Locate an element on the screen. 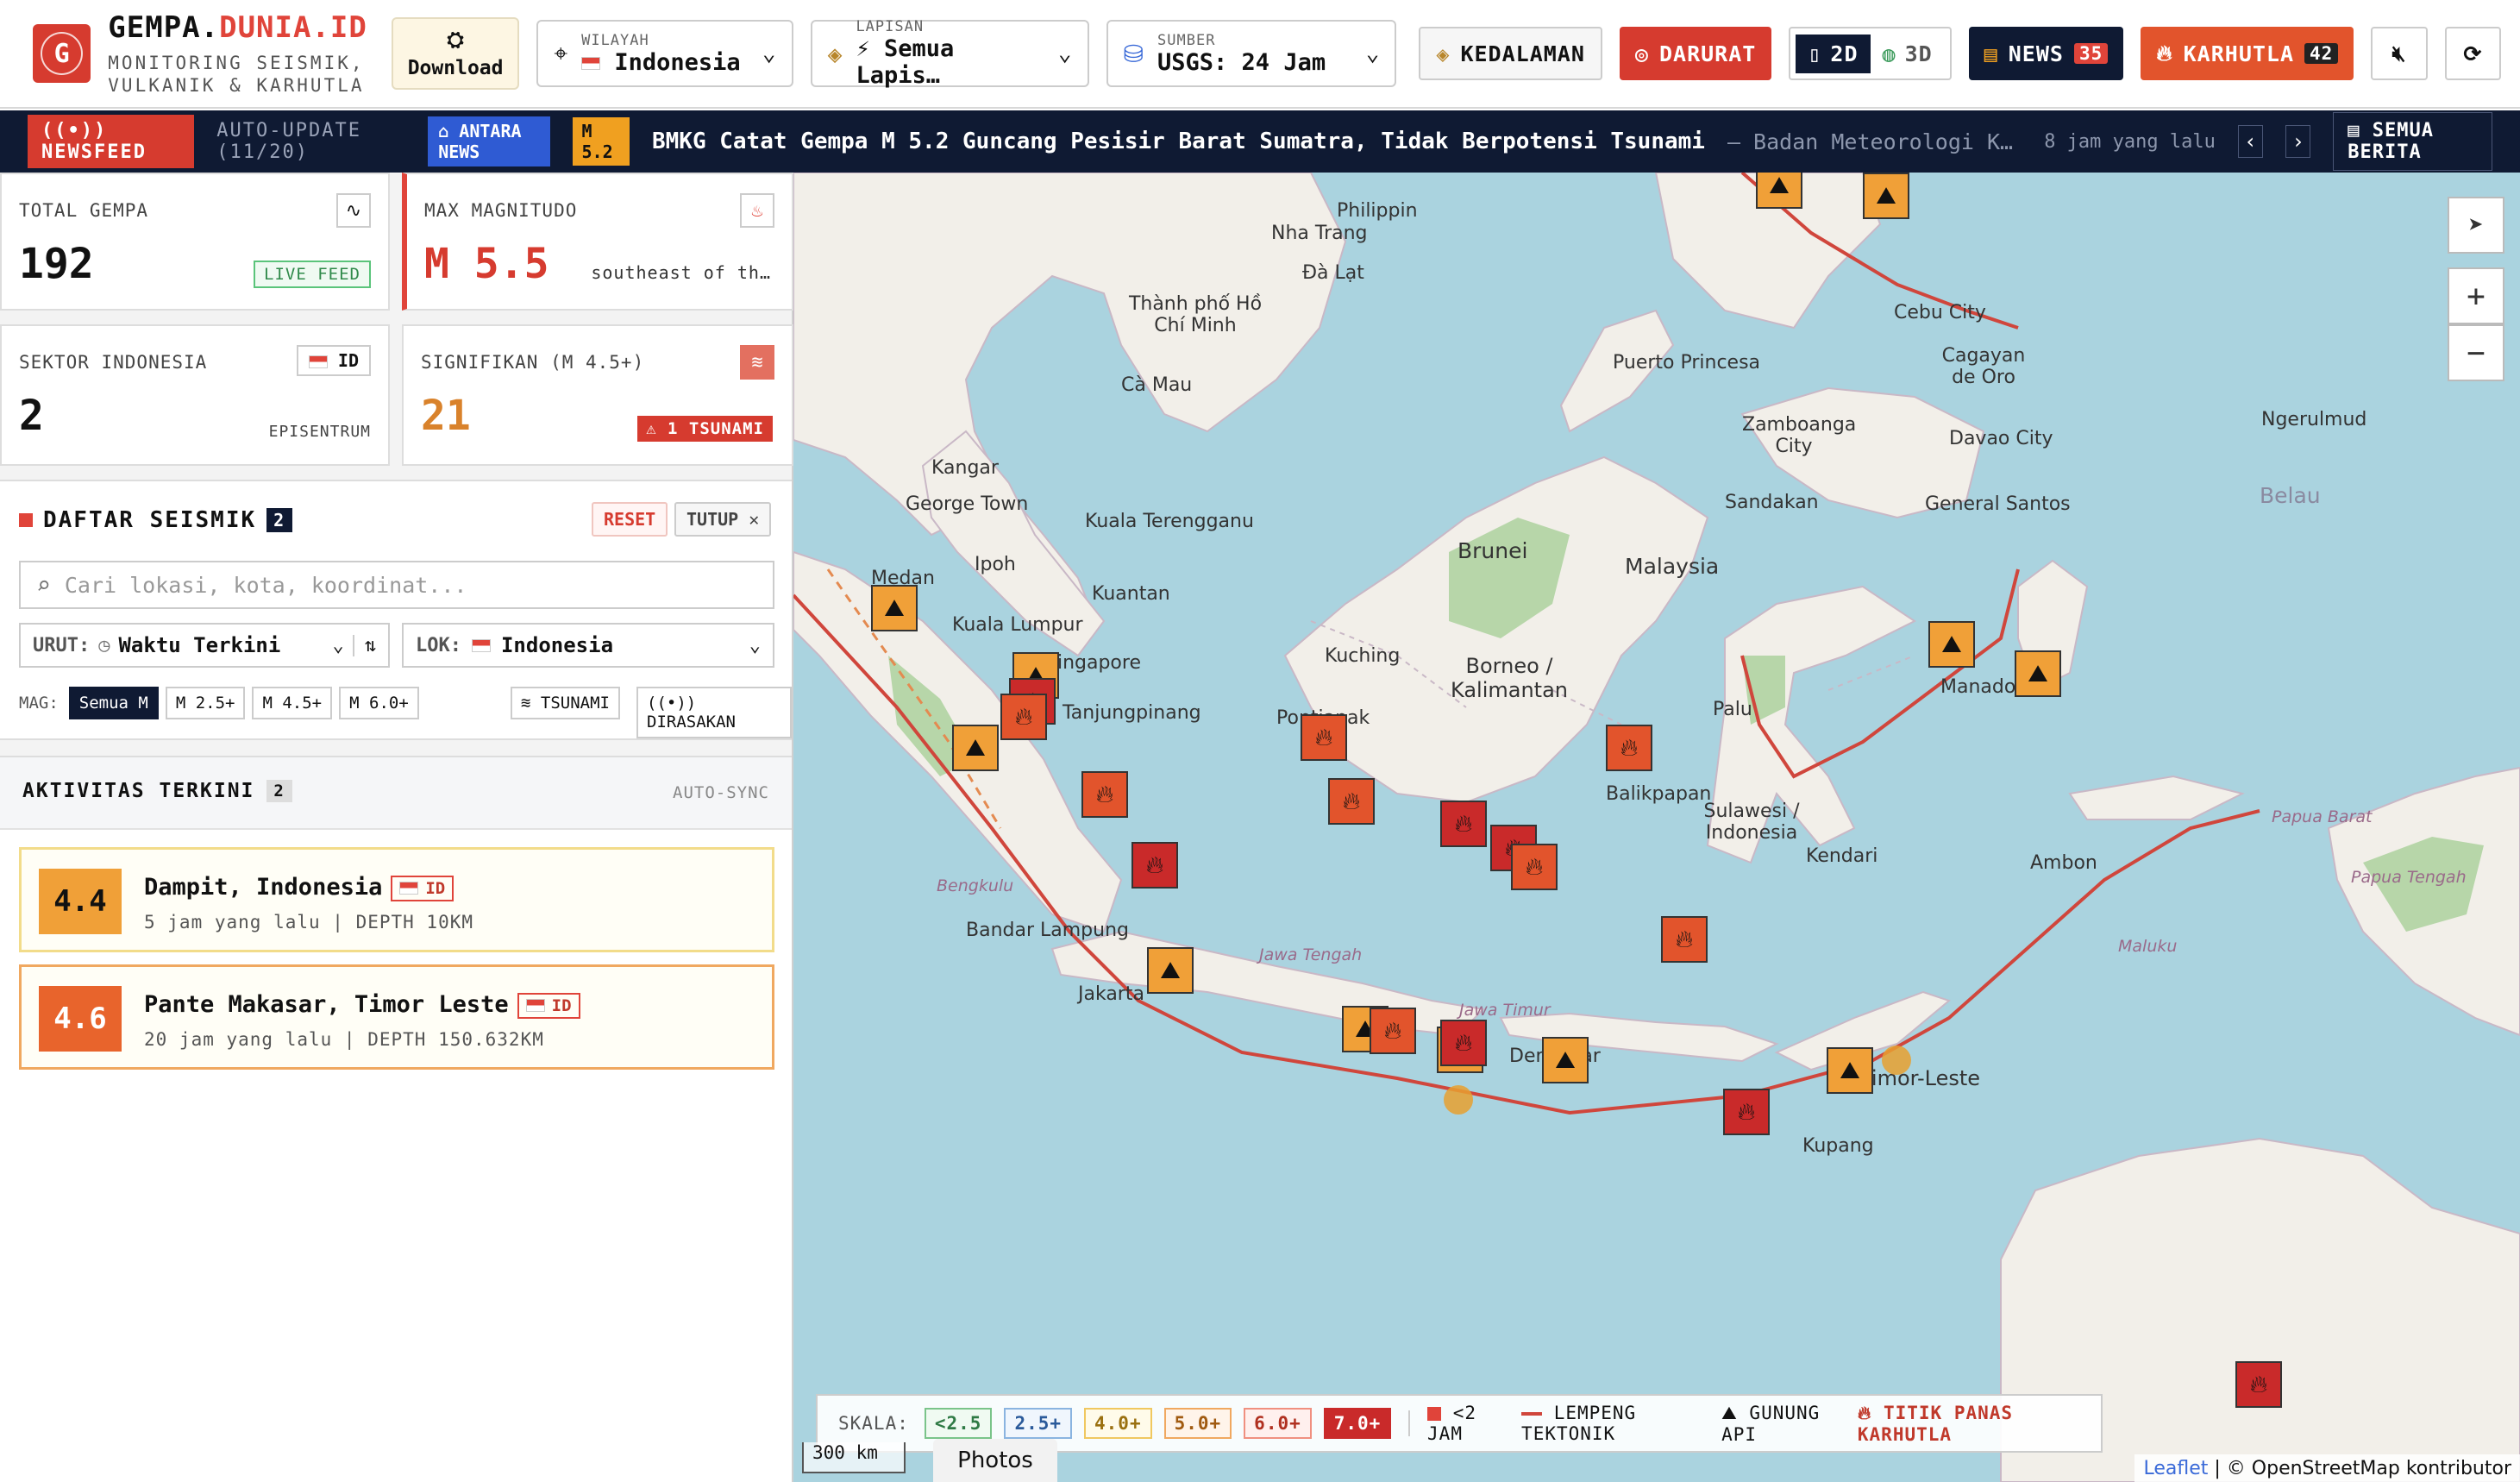 Image resolution: width=2520 pixels, height=1482 pixels. sumber-select: ⛁ SUMBER USGS: 24 Jam ⌄ is located at coordinates (1252, 53).